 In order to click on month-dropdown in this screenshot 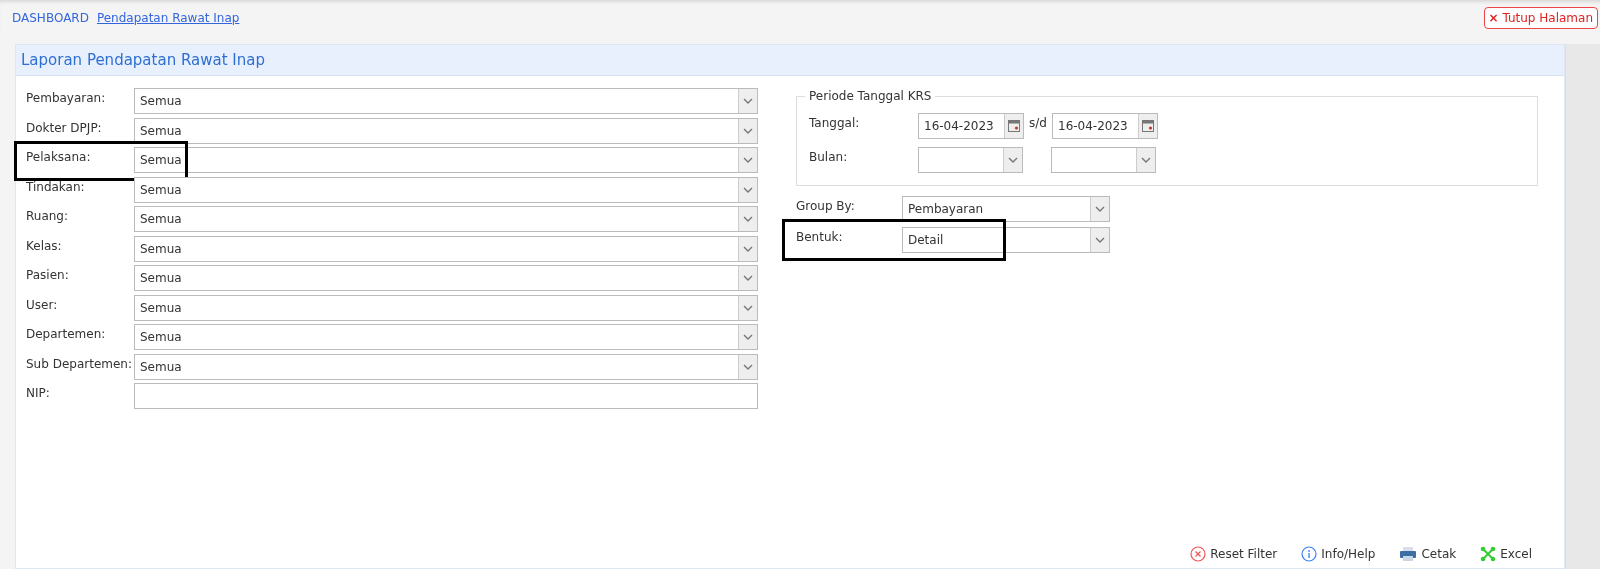, I will do `click(970, 160)`.